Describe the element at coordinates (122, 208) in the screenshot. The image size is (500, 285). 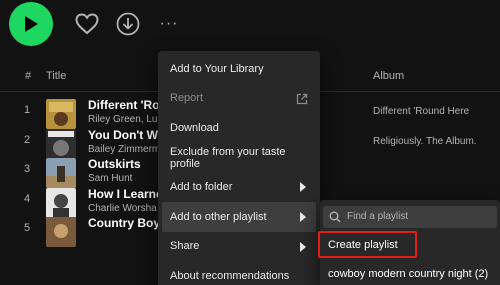
I see `track-artist: Charlie Worsha` at that location.